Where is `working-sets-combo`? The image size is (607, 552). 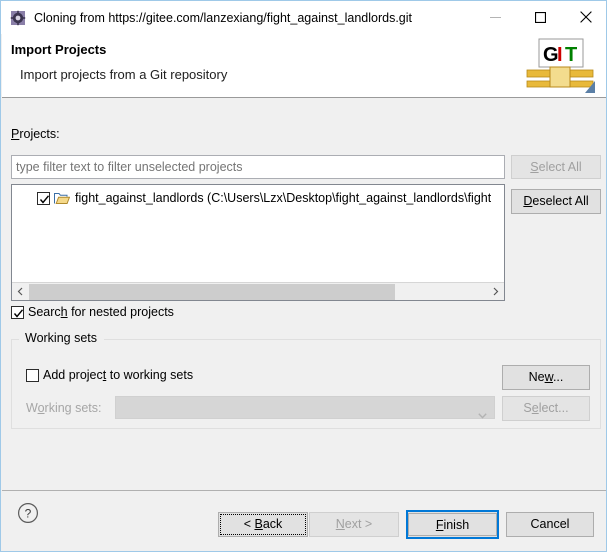
working-sets-combo is located at coordinates (305, 407).